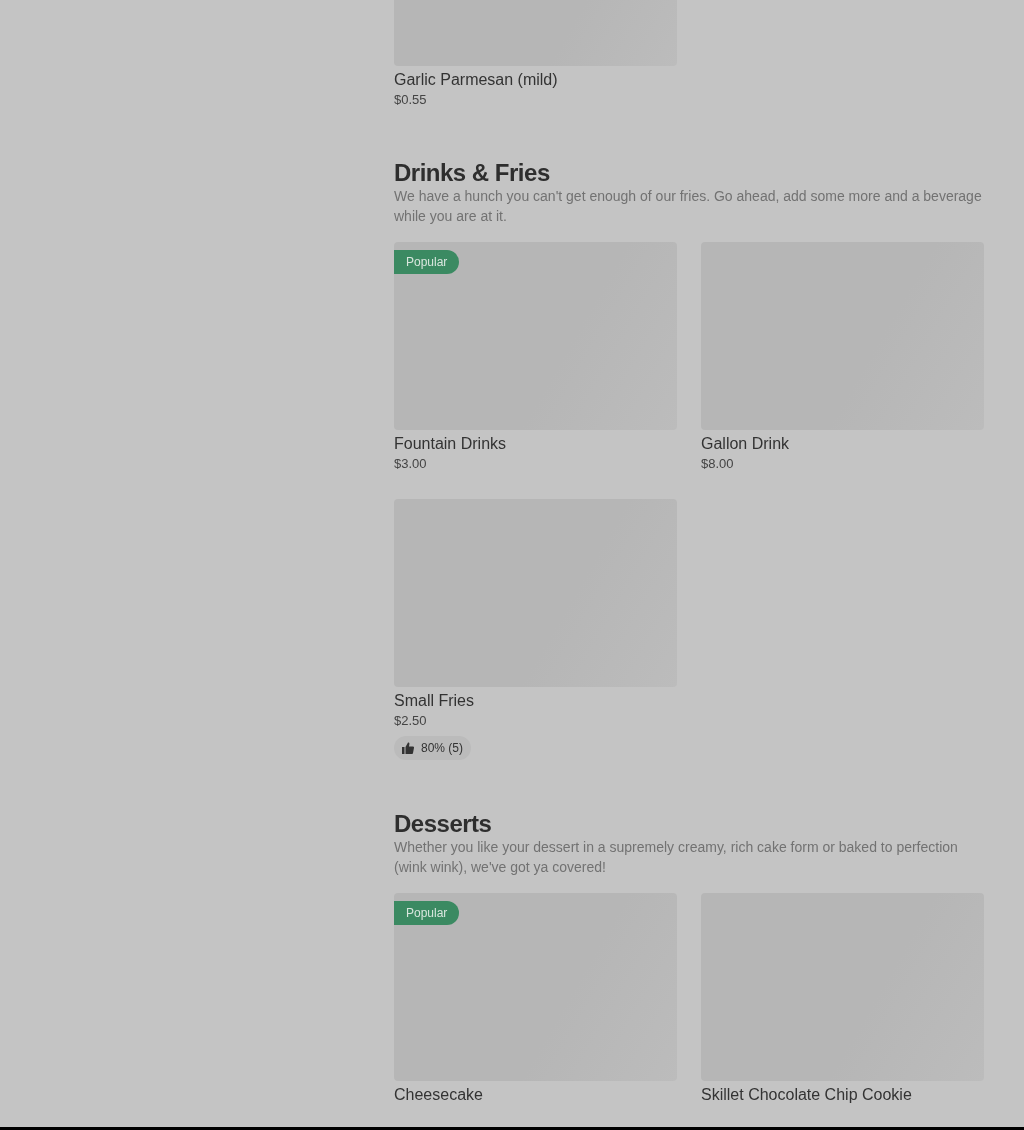  Describe the element at coordinates (535, 357) in the screenshot. I see `menu-item-card: Popular Fountain Drinks $3.00` at that location.